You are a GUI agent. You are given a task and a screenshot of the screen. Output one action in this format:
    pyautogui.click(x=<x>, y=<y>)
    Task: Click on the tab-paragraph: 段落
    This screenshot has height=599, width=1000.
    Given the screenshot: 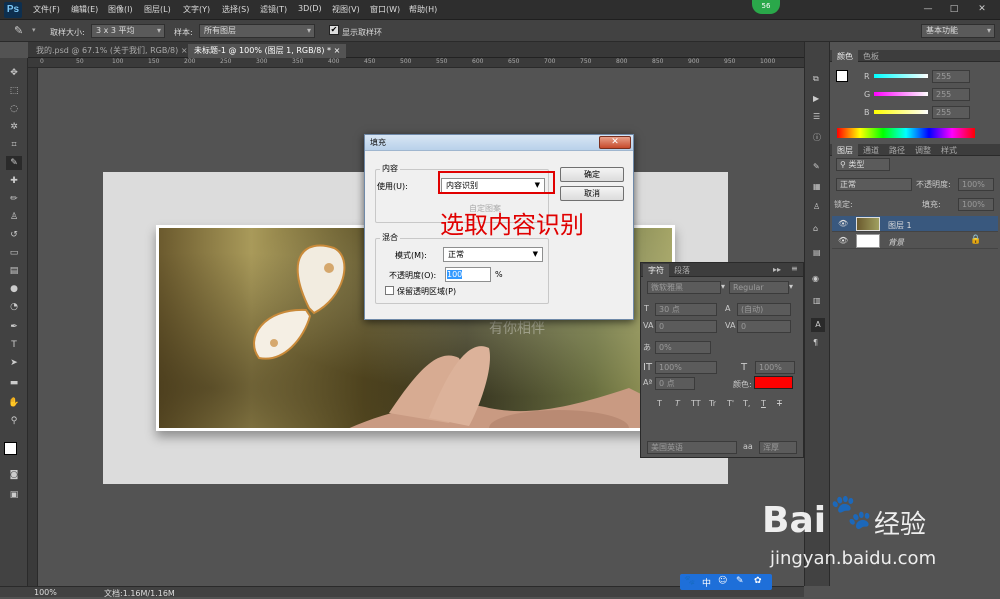 What is the action you would take?
    pyautogui.click(x=682, y=270)
    